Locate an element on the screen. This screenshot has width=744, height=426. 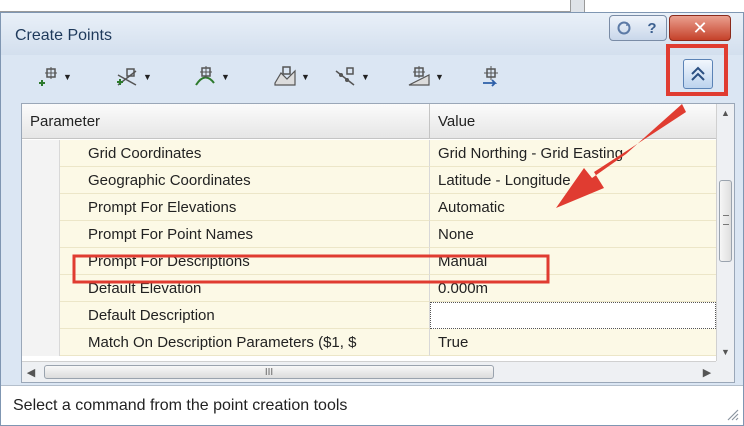
point-creation-toolbar: ▼ ▼ ▼ ▼ ▼ ▼ is located at coordinates (372, 77).